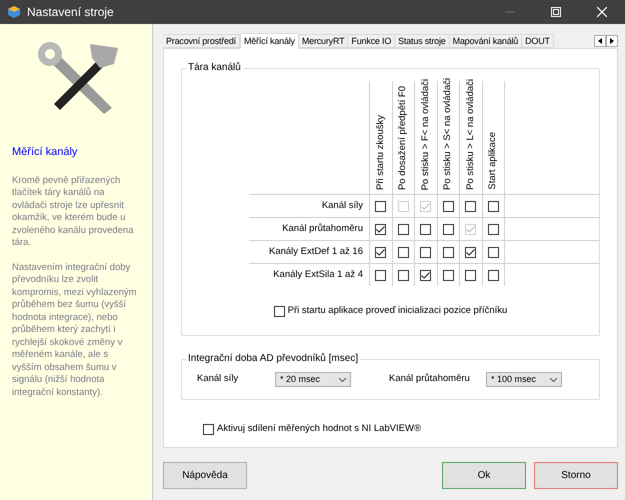  Describe the element at coordinates (205, 475) in the screenshot. I see `dialog-button: Nápověda` at that location.